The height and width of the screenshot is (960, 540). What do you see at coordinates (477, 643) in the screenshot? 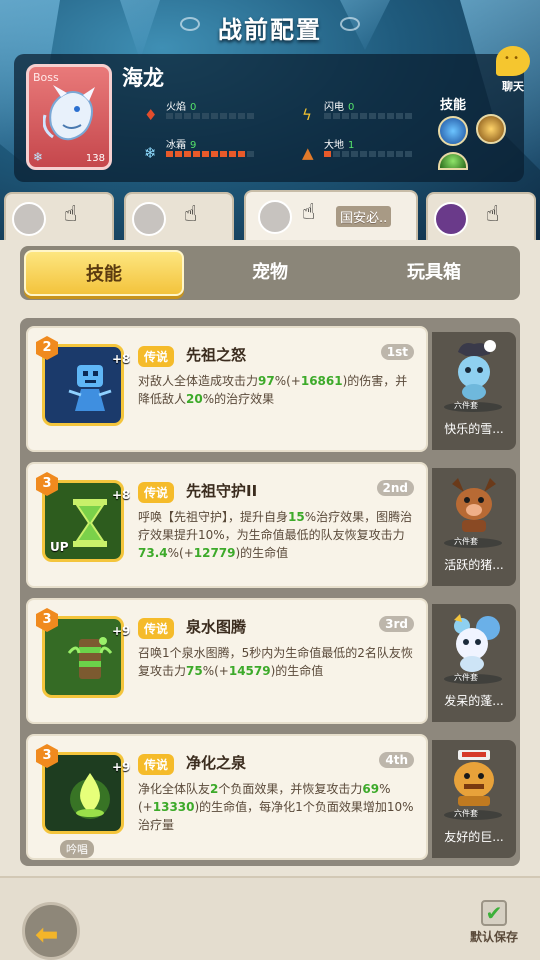
I see `fluffy-pet-icon` at bounding box center [477, 643].